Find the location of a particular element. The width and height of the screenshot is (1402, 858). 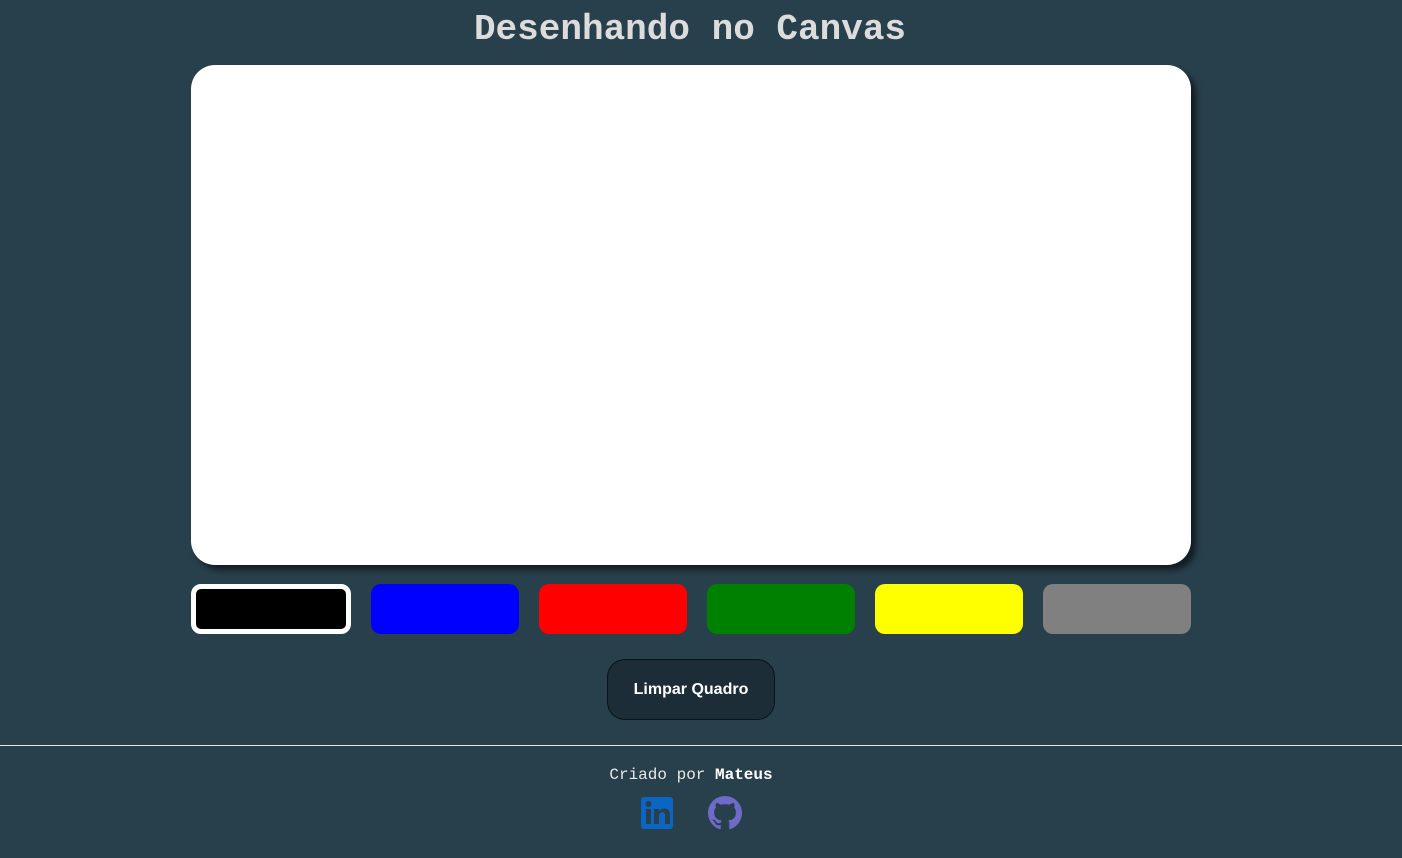

linkedin-icon is located at coordinates (657, 813).